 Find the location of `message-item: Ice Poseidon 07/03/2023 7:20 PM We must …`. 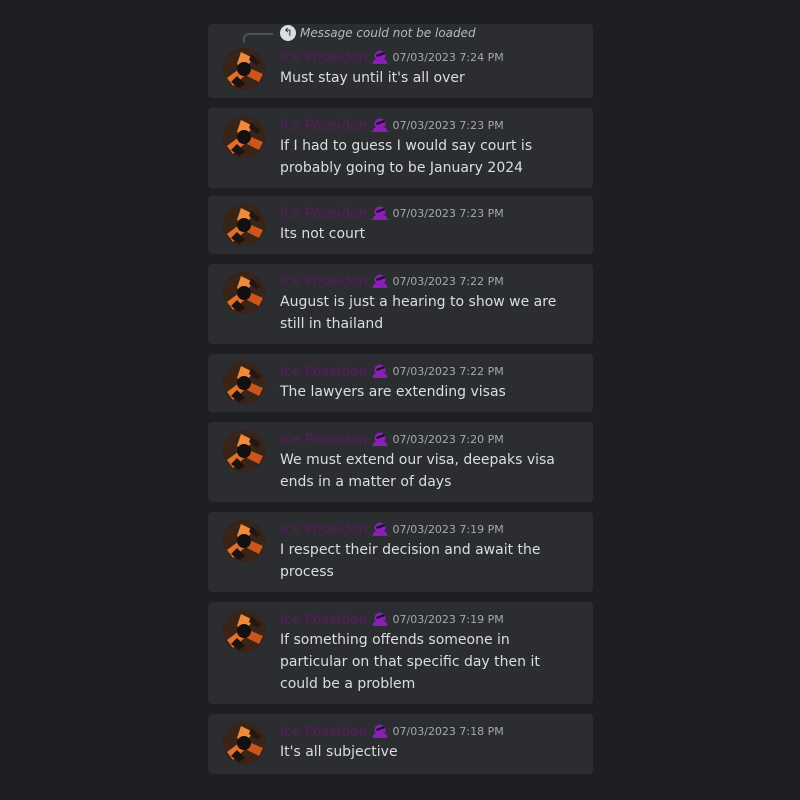

message-item: Ice Poseidon 07/03/2023 7:20 PM We must … is located at coordinates (400, 462).